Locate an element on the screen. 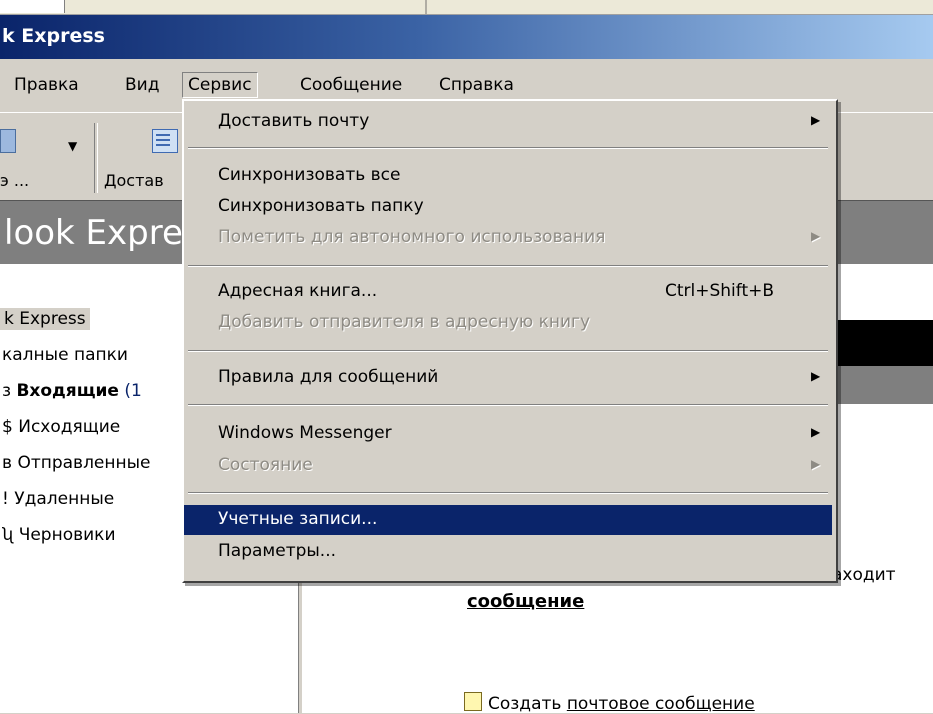  sent-icon: в is located at coordinates (7, 463).